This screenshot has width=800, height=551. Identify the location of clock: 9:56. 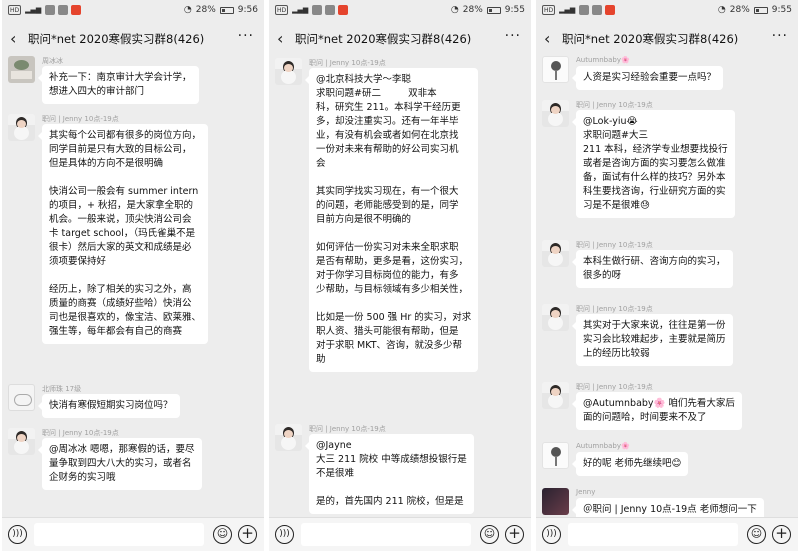
(247, 10).